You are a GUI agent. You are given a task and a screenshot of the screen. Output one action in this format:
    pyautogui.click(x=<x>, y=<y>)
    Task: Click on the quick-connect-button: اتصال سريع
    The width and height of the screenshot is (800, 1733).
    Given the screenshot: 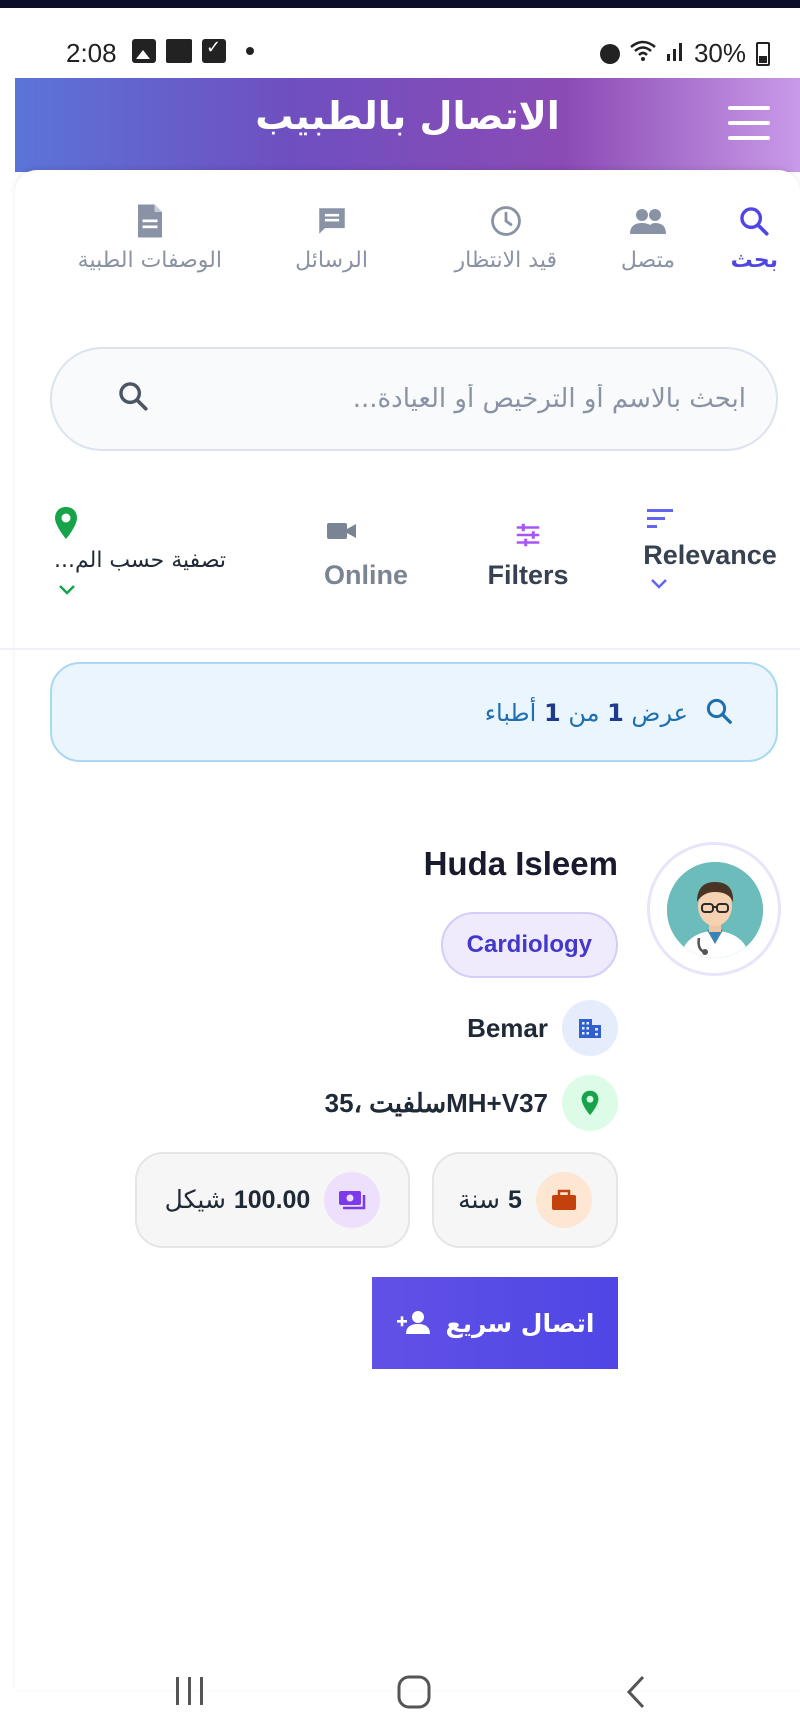 What is the action you would take?
    pyautogui.click(x=495, y=1323)
    